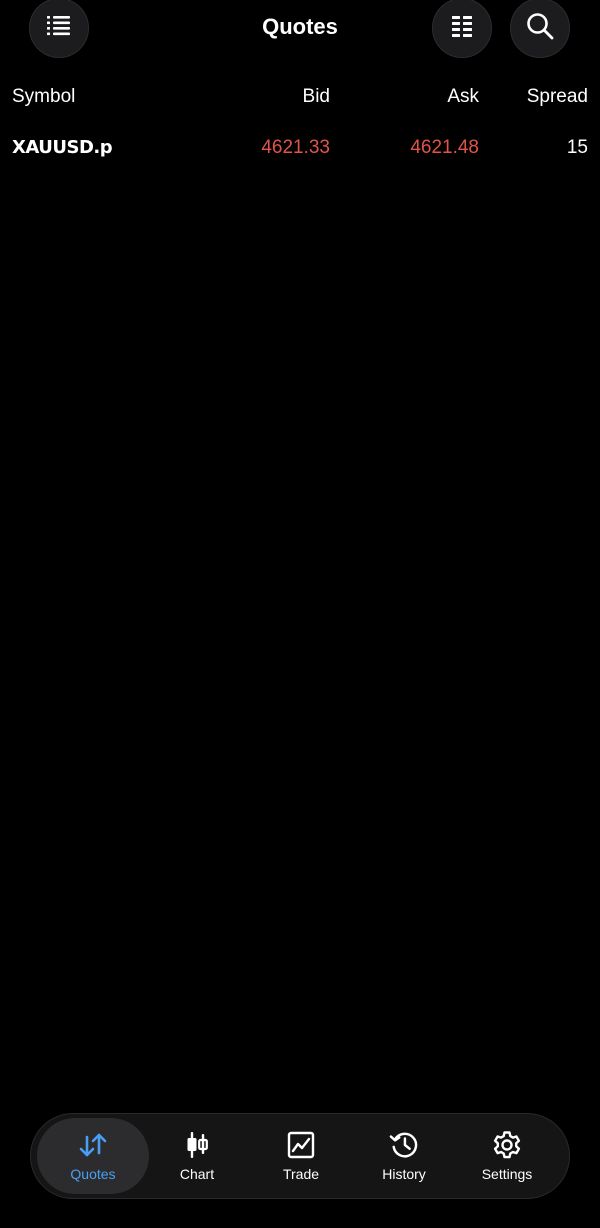 Image resolution: width=600 pixels, height=1228 pixels. Describe the element at coordinates (507, 1174) in the screenshot. I see `tab-label: Settings` at that location.